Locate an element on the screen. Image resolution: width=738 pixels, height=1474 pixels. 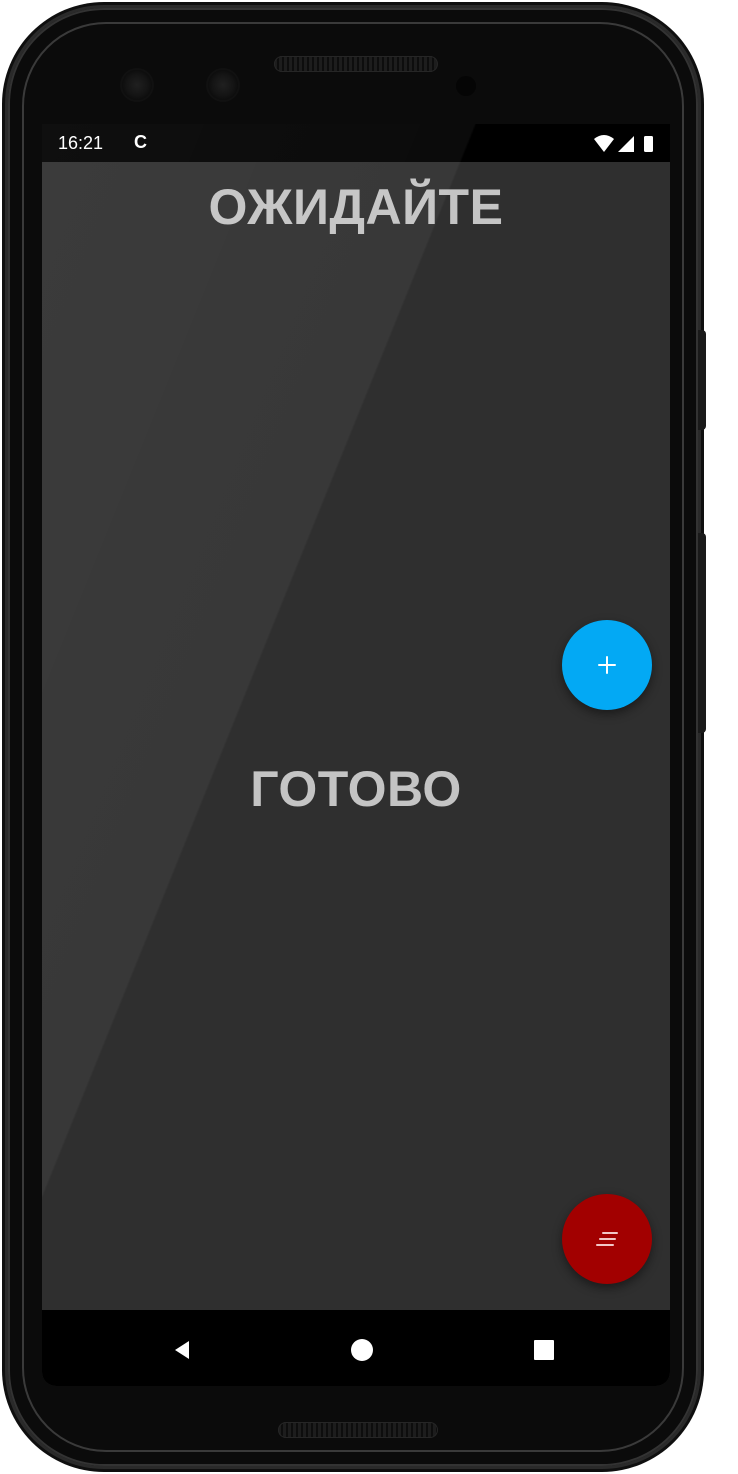
nav-recents-button is located at coordinates (544, 1350).